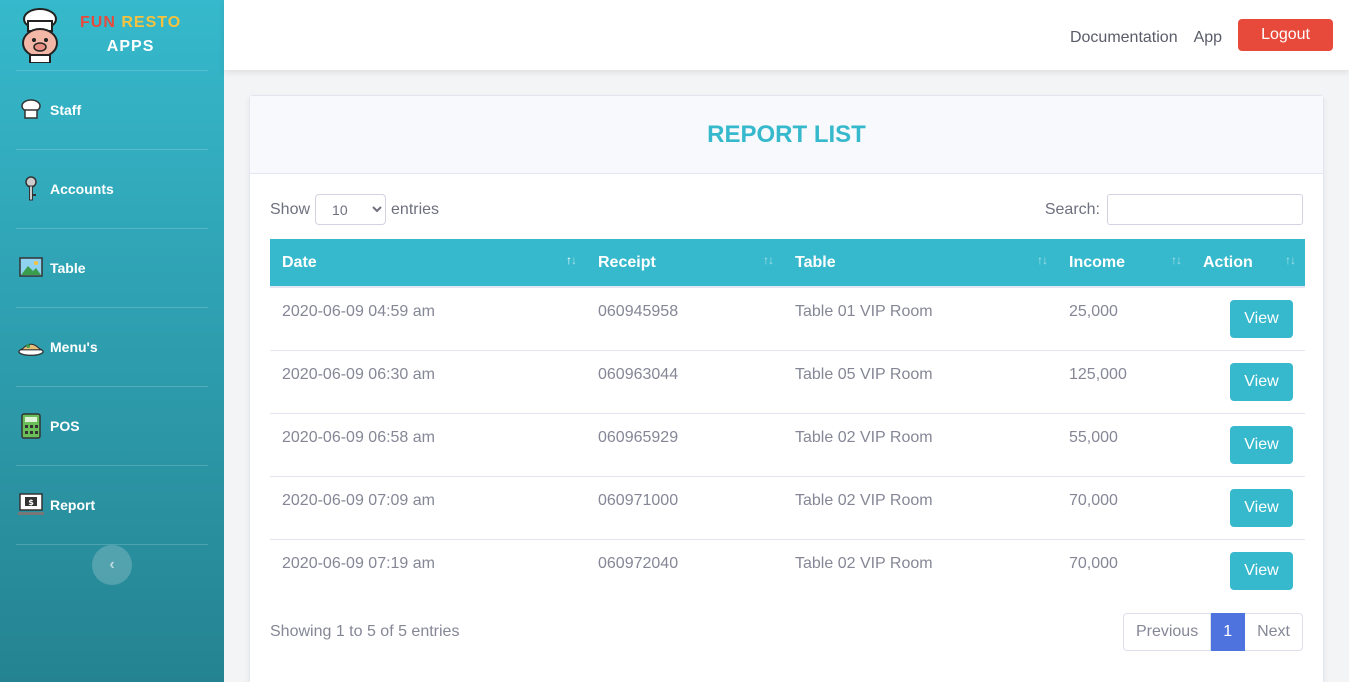 The width and height of the screenshot is (1349, 682). What do you see at coordinates (684, 381) in the screenshot?
I see `cell-receipt: 060963044` at bounding box center [684, 381].